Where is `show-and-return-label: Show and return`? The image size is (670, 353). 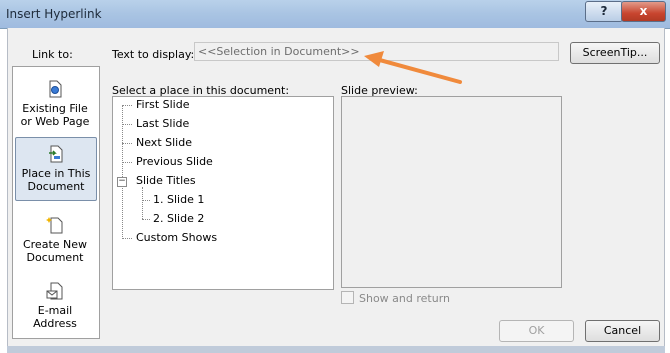 show-and-return-label: Show and return is located at coordinates (405, 298).